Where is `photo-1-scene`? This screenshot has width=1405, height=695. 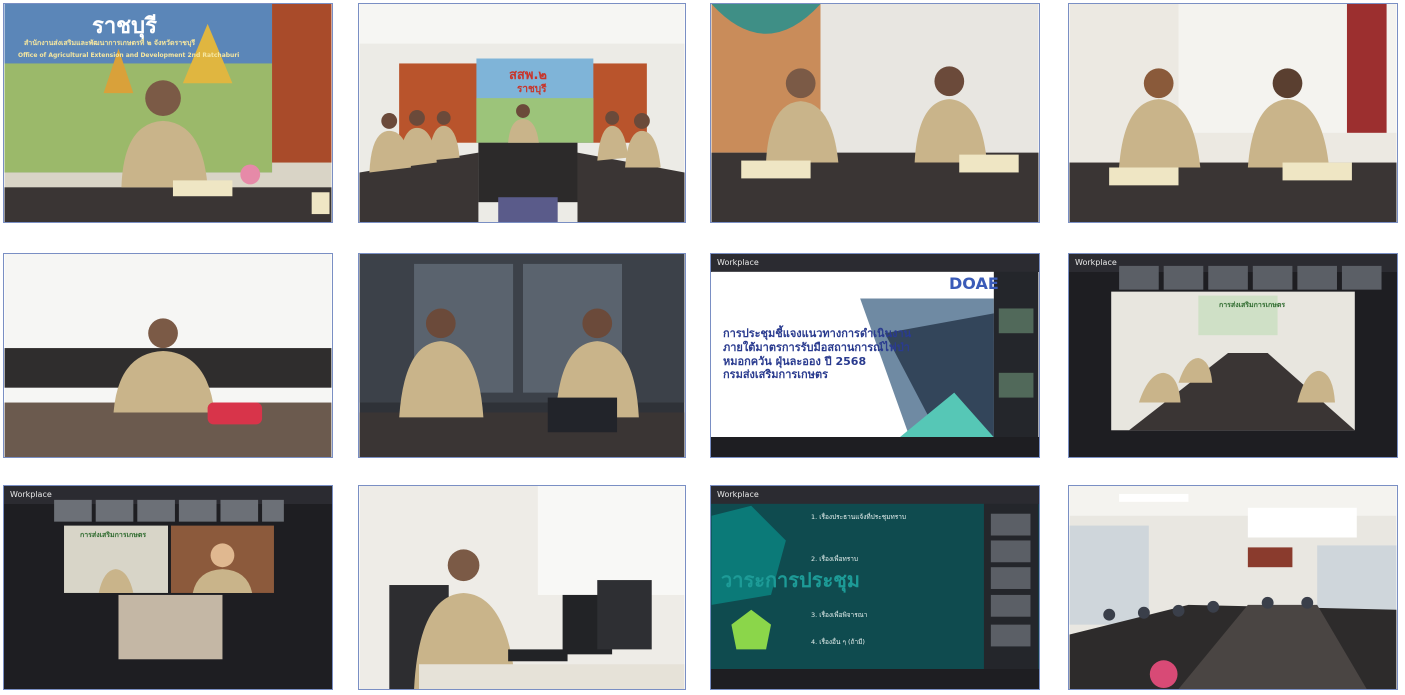 photo-1-scene is located at coordinates (168, 113).